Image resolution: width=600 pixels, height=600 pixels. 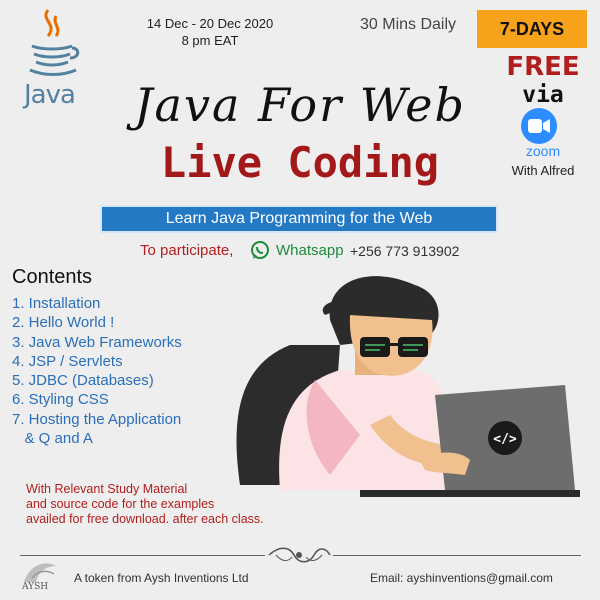 What do you see at coordinates (543, 95) in the screenshot?
I see `via-label: via` at bounding box center [543, 95].